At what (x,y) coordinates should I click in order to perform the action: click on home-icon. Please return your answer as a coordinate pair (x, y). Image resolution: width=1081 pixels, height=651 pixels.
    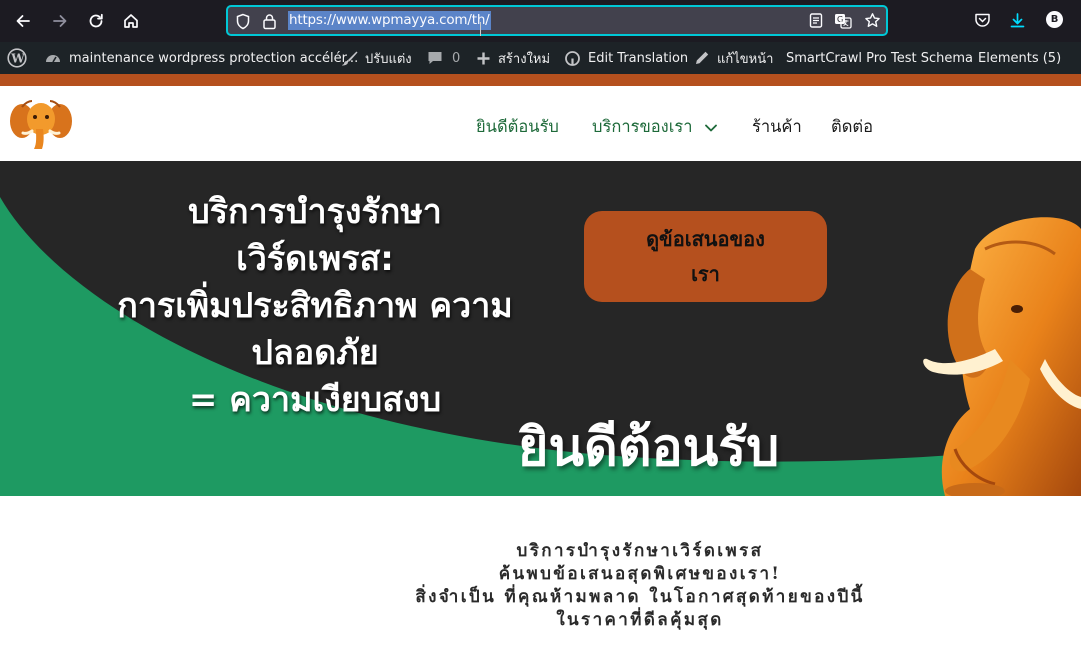
    Looking at the image, I should click on (131, 21).